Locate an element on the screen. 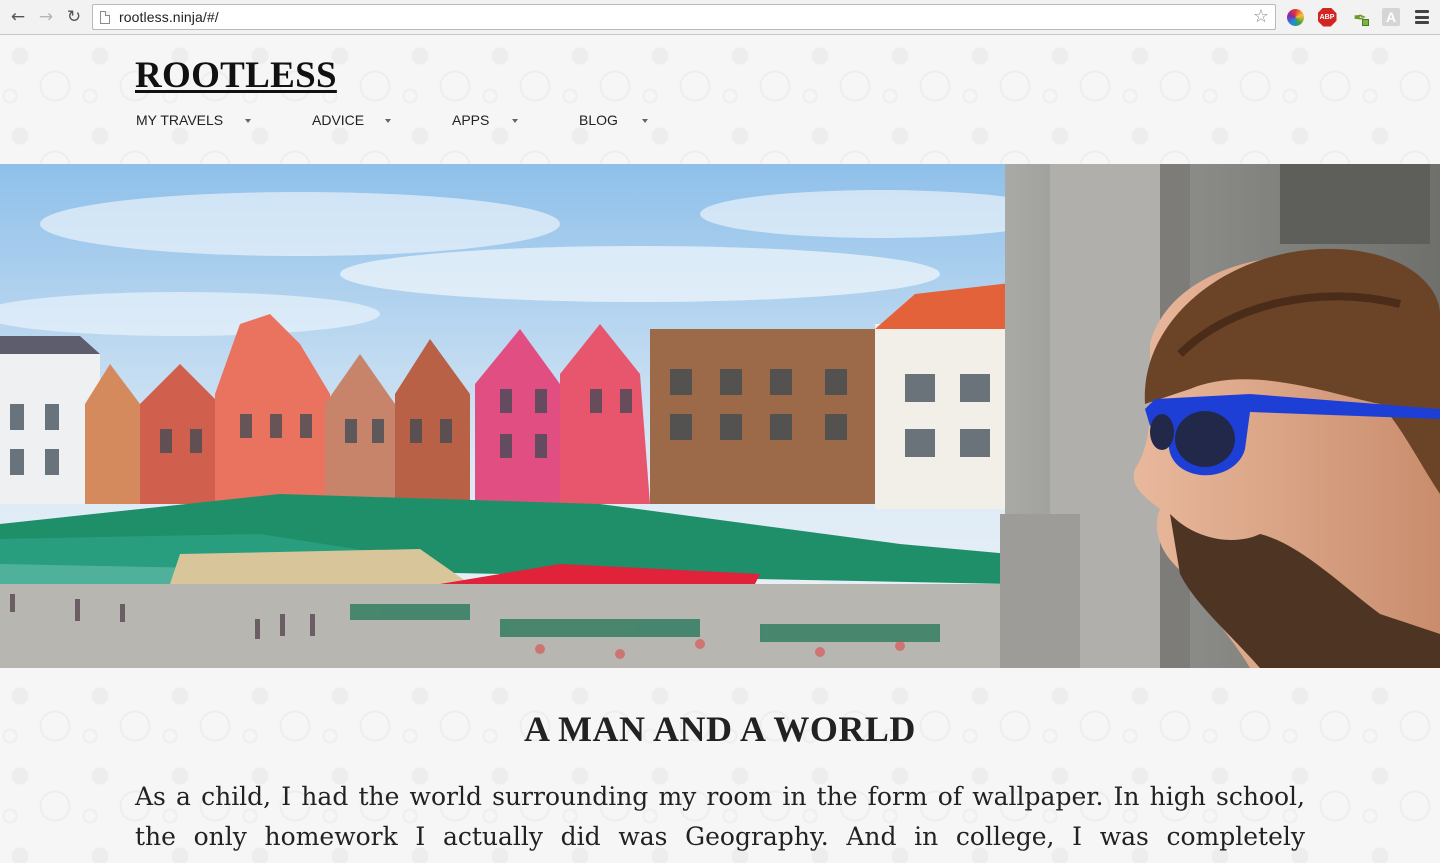 Image resolution: width=1440 pixels, height=863 pixels. url-text: rootless.ninja/#/ is located at coordinates (169, 17).